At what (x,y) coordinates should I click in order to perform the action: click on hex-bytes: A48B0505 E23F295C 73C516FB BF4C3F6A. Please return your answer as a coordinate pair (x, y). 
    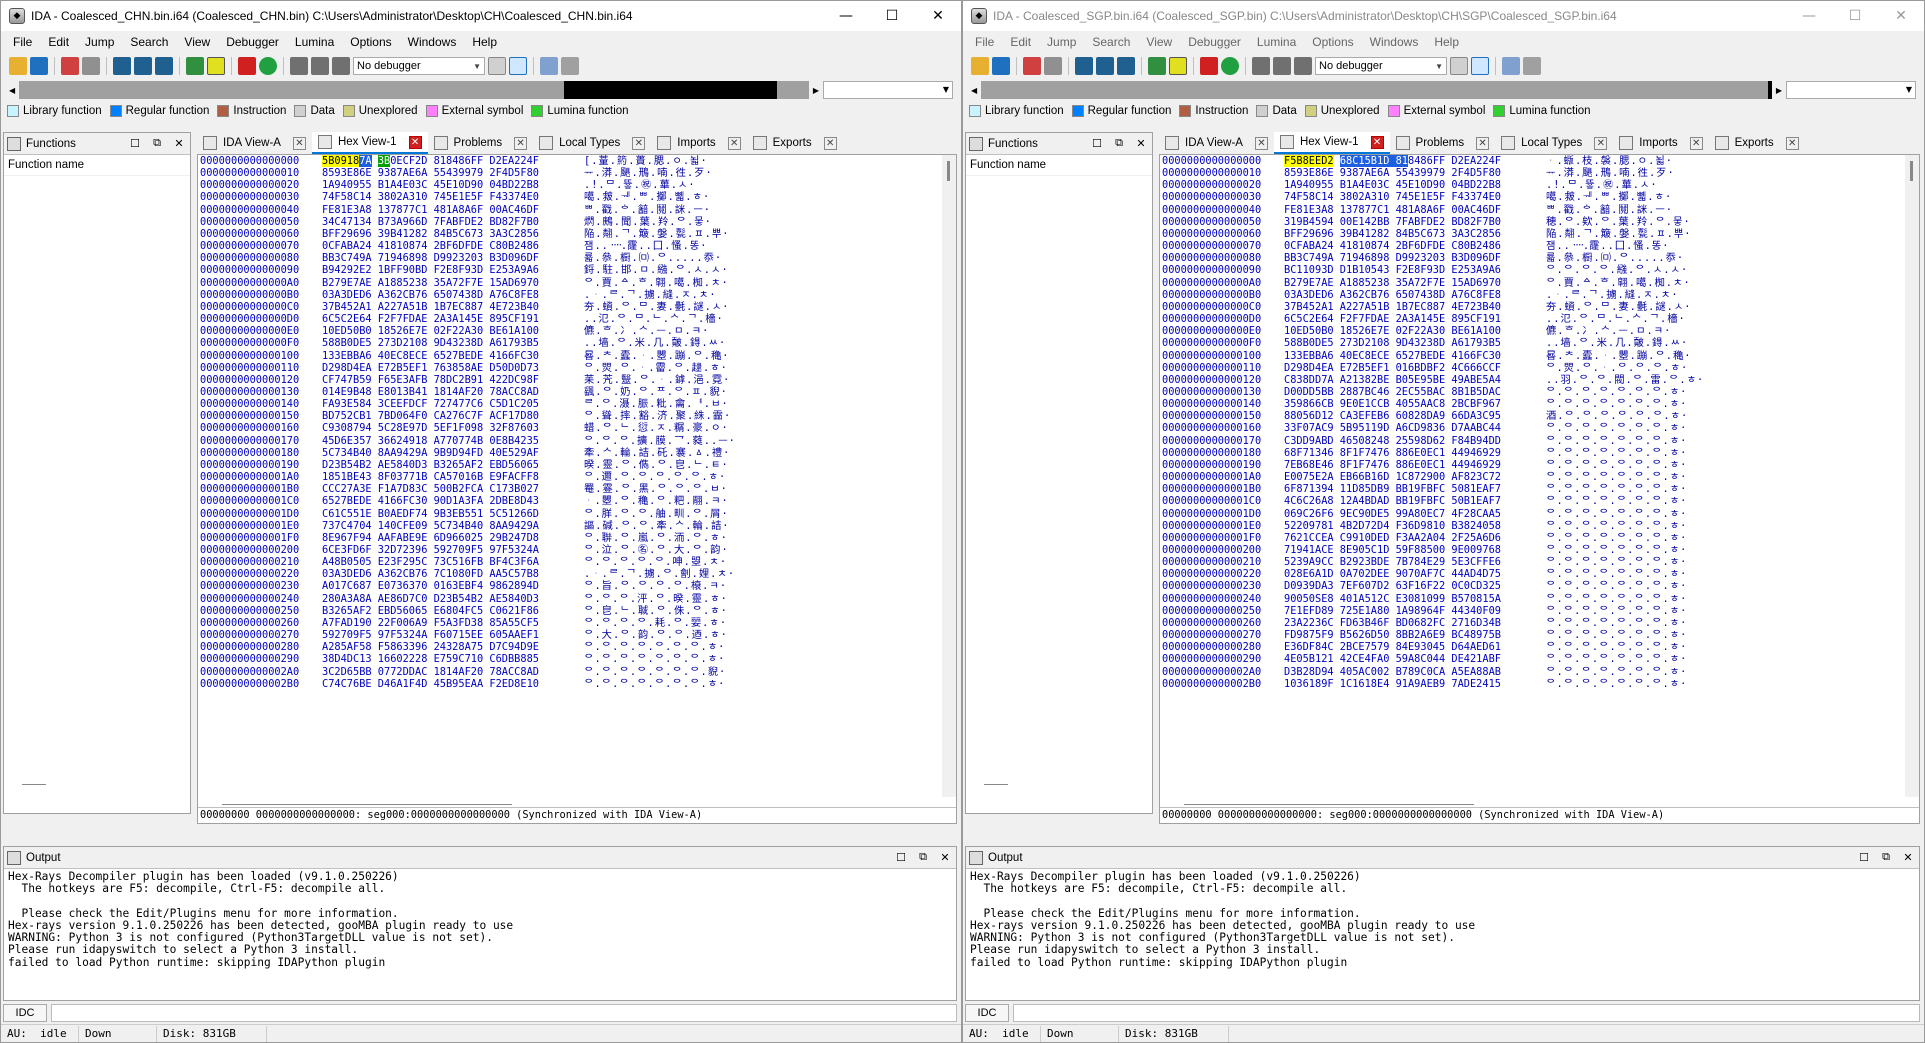
    Looking at the image, I should click on (453, 562).